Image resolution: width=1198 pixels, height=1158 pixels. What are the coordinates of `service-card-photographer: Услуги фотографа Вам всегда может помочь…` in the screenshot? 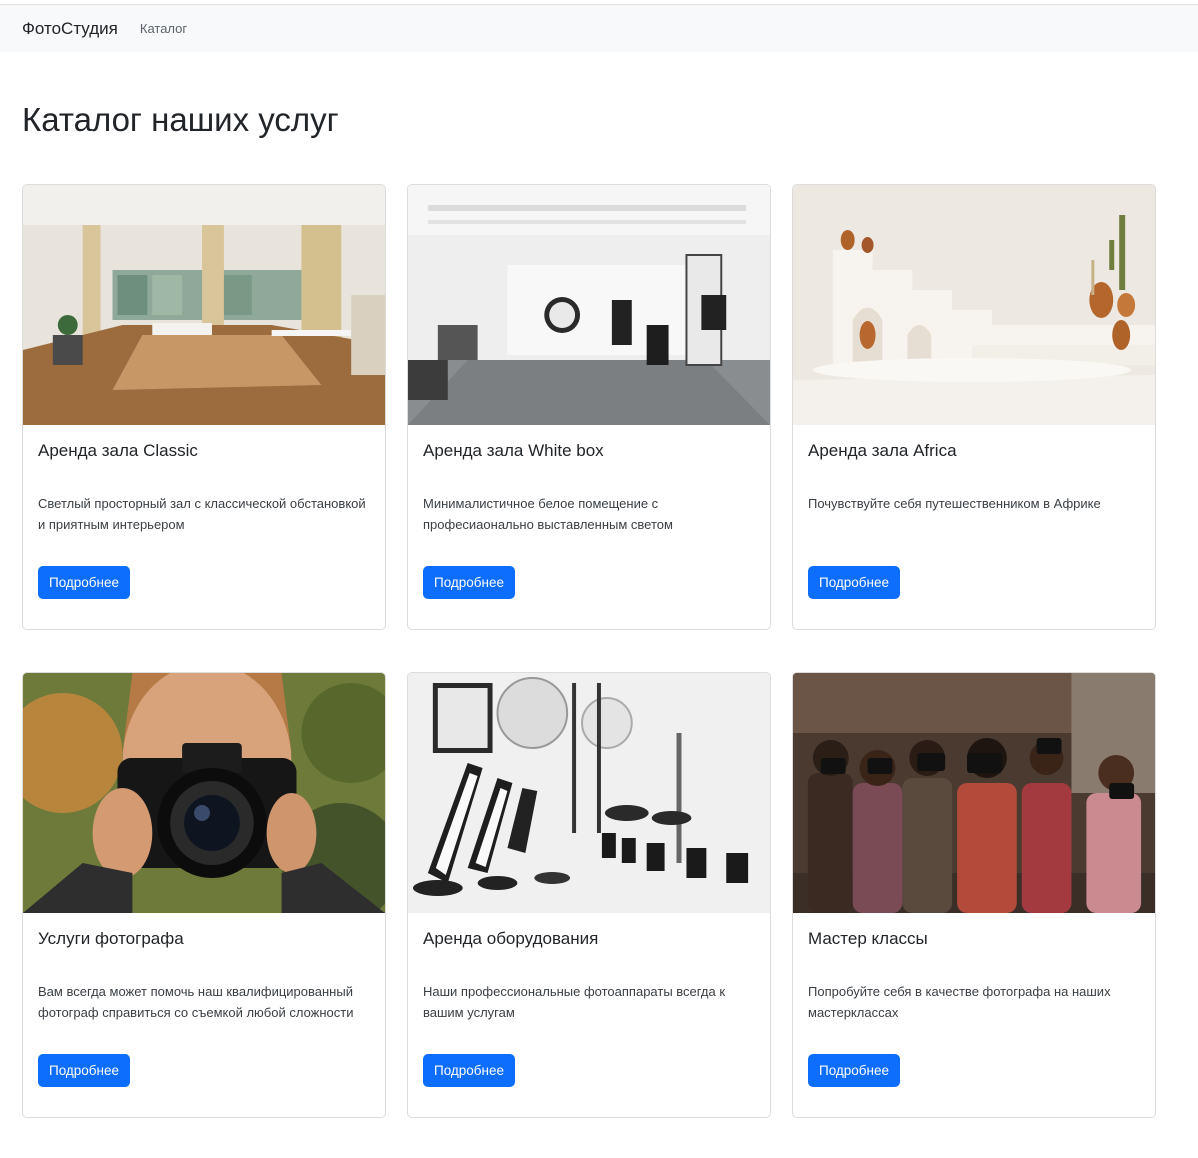 It's located at (204, 895).